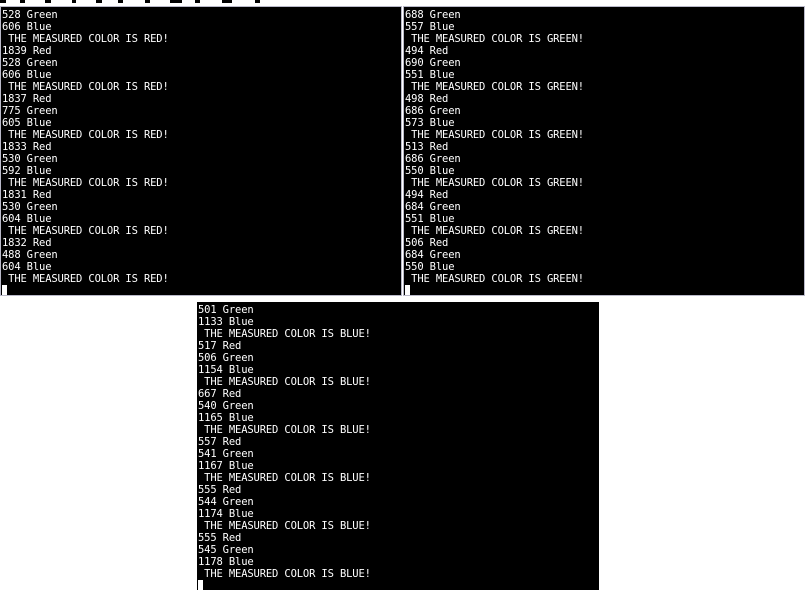  What do you see at coordinates (220, 346) in the screenshot?
I see `terminal-line: 517 Red` at bounding box center [220, 346].